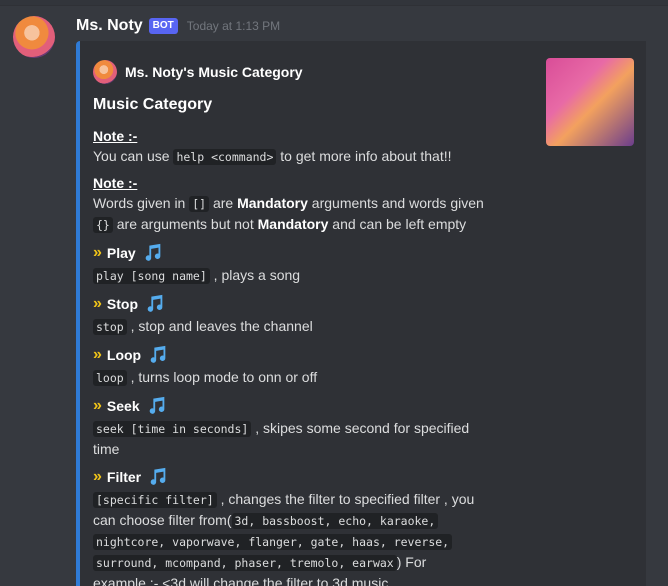 This screenshot has height=586, width=668. Describe the element at coordinates (121, 253) in the screenshot. I see `command-name: Play` at that location.